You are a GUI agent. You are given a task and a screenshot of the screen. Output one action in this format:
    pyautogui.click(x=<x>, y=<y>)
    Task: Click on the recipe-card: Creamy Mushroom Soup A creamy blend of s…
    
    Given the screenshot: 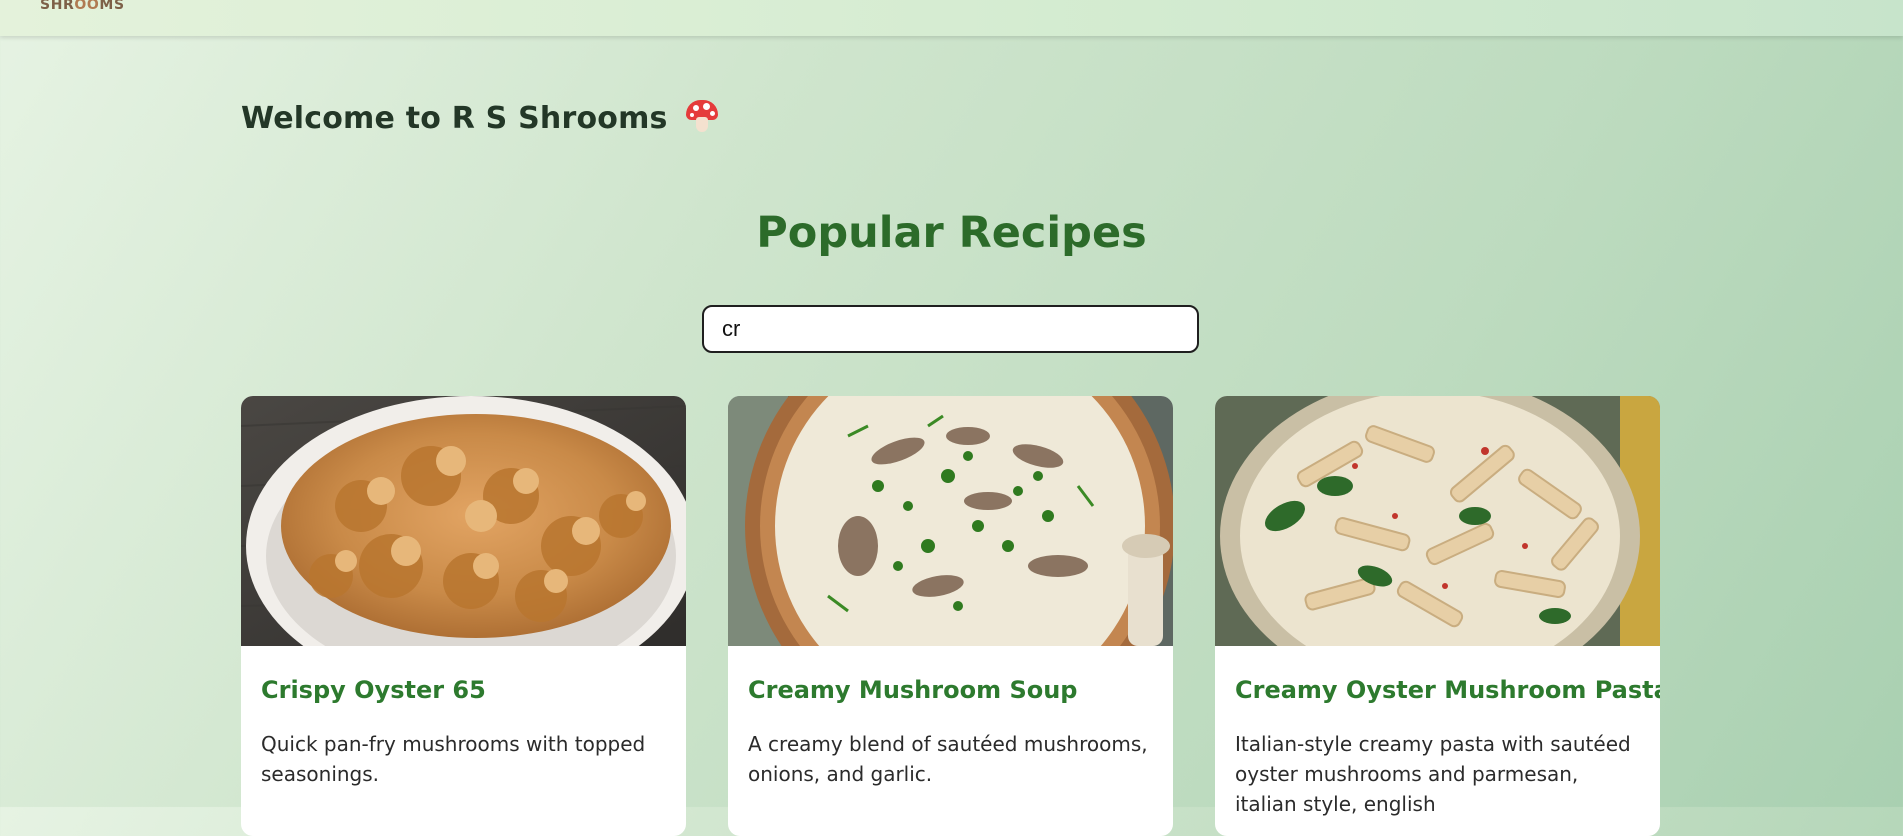 What is the action you would take?
    pyautogui.click(x=950, y=616)
    